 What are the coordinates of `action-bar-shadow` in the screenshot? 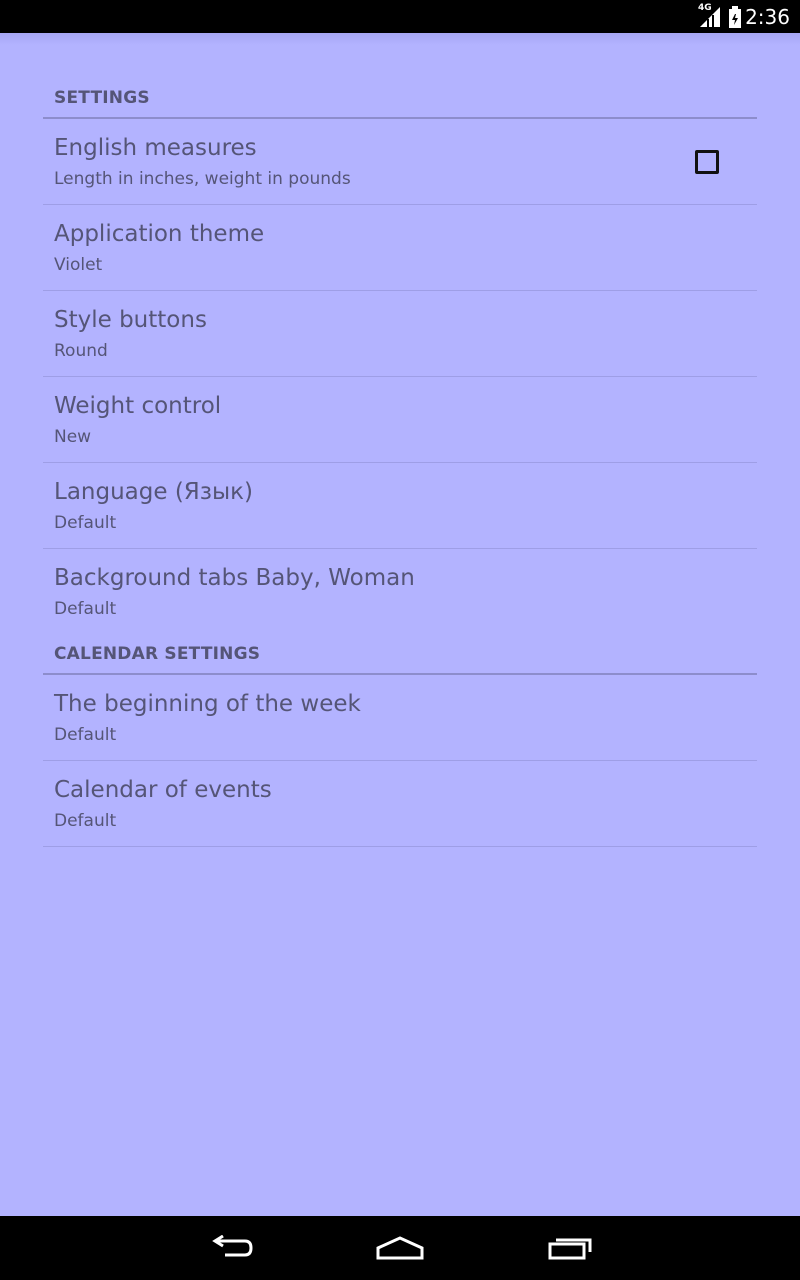 It's located at (400, 39).